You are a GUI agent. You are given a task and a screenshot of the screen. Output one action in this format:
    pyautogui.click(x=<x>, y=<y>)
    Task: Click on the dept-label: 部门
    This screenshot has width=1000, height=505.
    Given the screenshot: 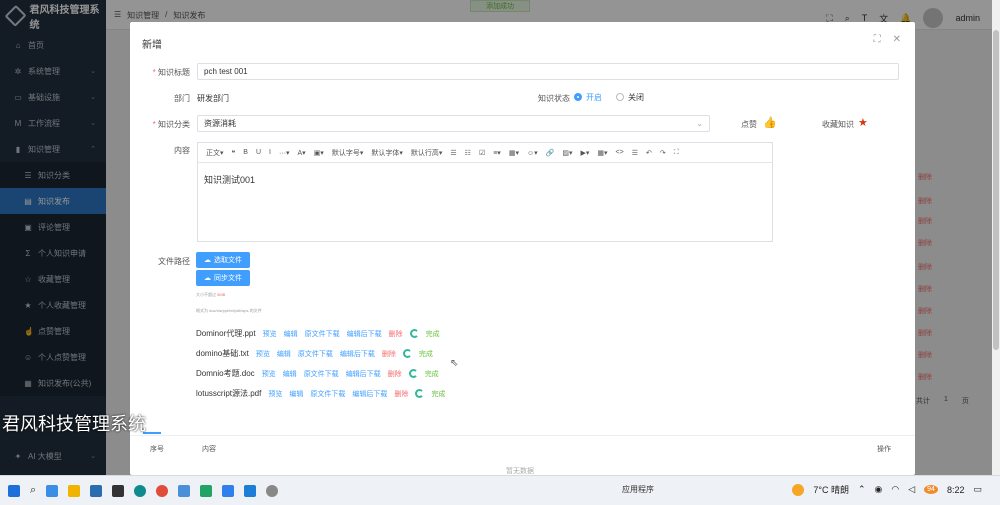 What is the action you would take?
    pyautogui.click(x=182, y=98)
    